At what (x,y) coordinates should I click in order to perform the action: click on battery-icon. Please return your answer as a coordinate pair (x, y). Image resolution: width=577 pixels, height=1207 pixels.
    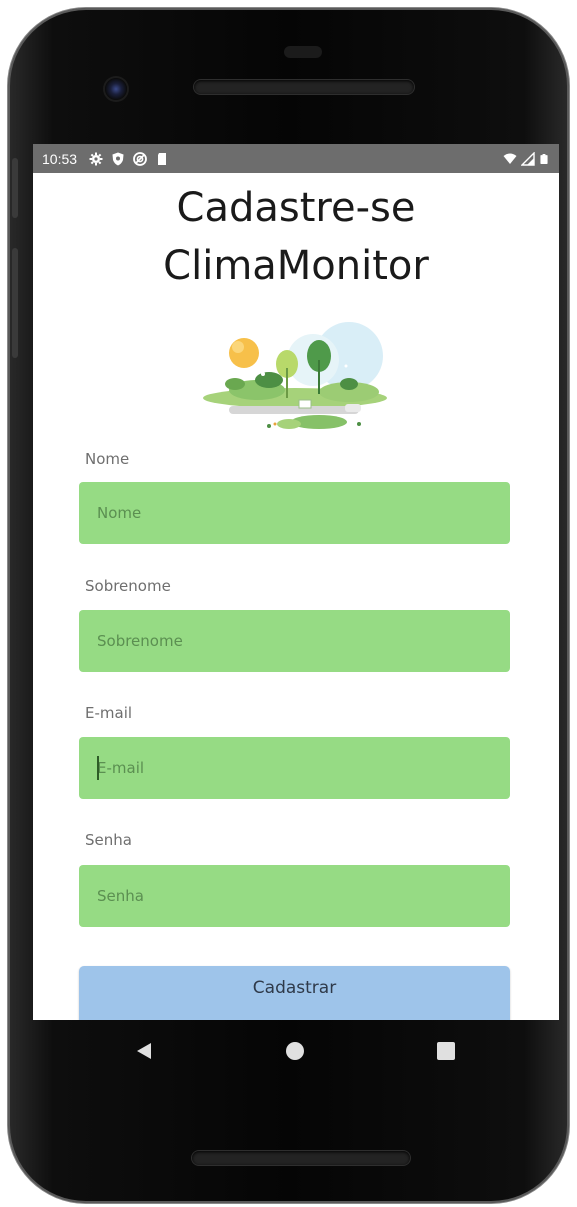
    Looking at the image, I should click on (544, 158).